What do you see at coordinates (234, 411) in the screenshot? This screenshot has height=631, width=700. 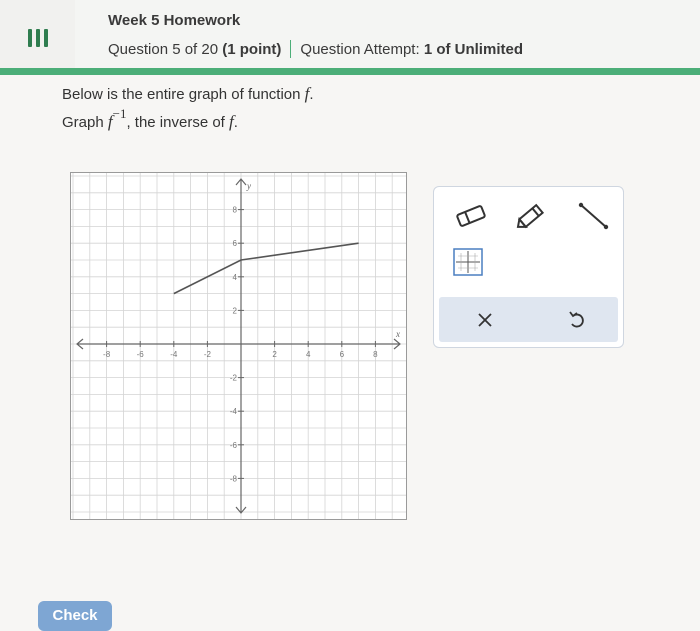 I see `y-tick-label: -4` at bounding box center [234, 411].